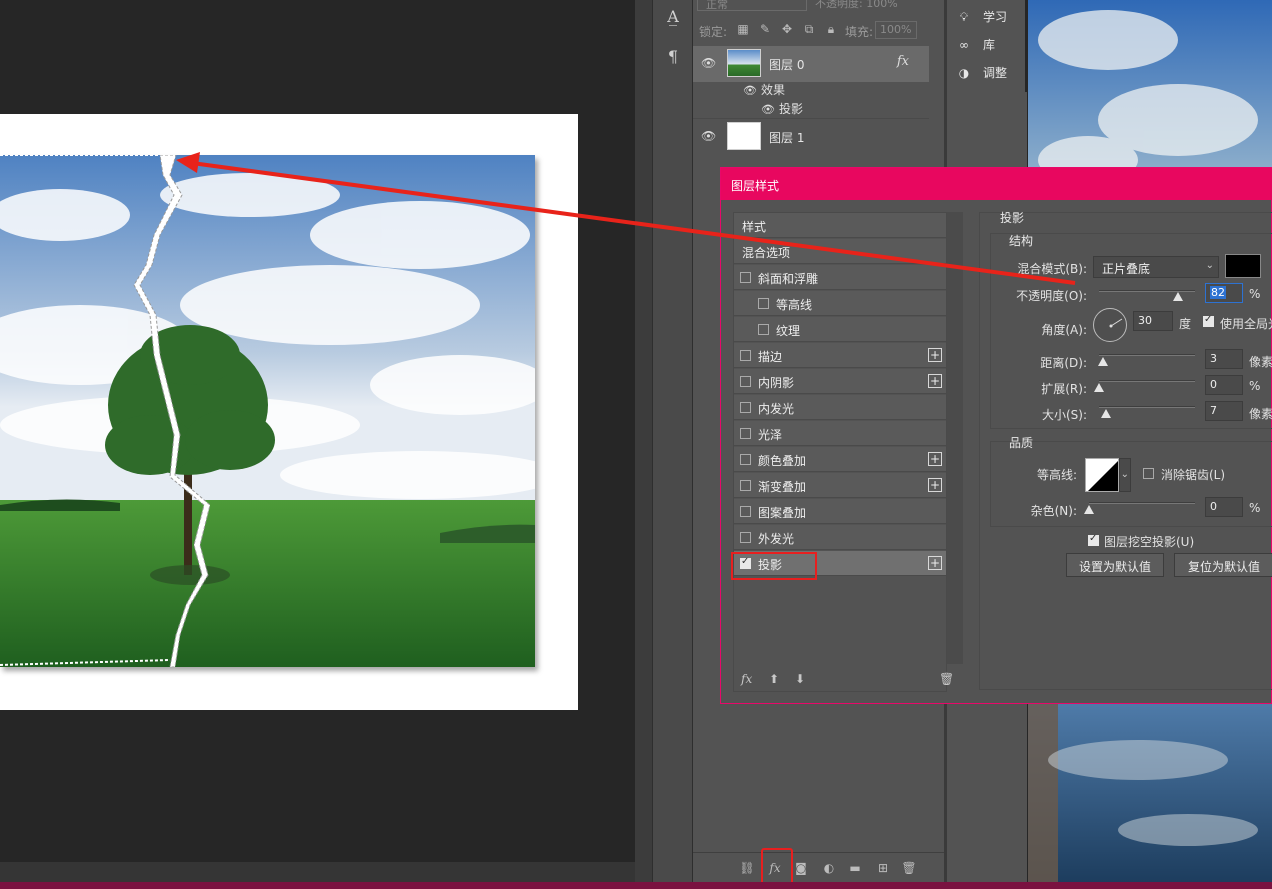  What do you see at coordinates (981, 19) in the screenshot?
I see `learn-item: 💡︎ 学习` at bounding box center [981, 19].